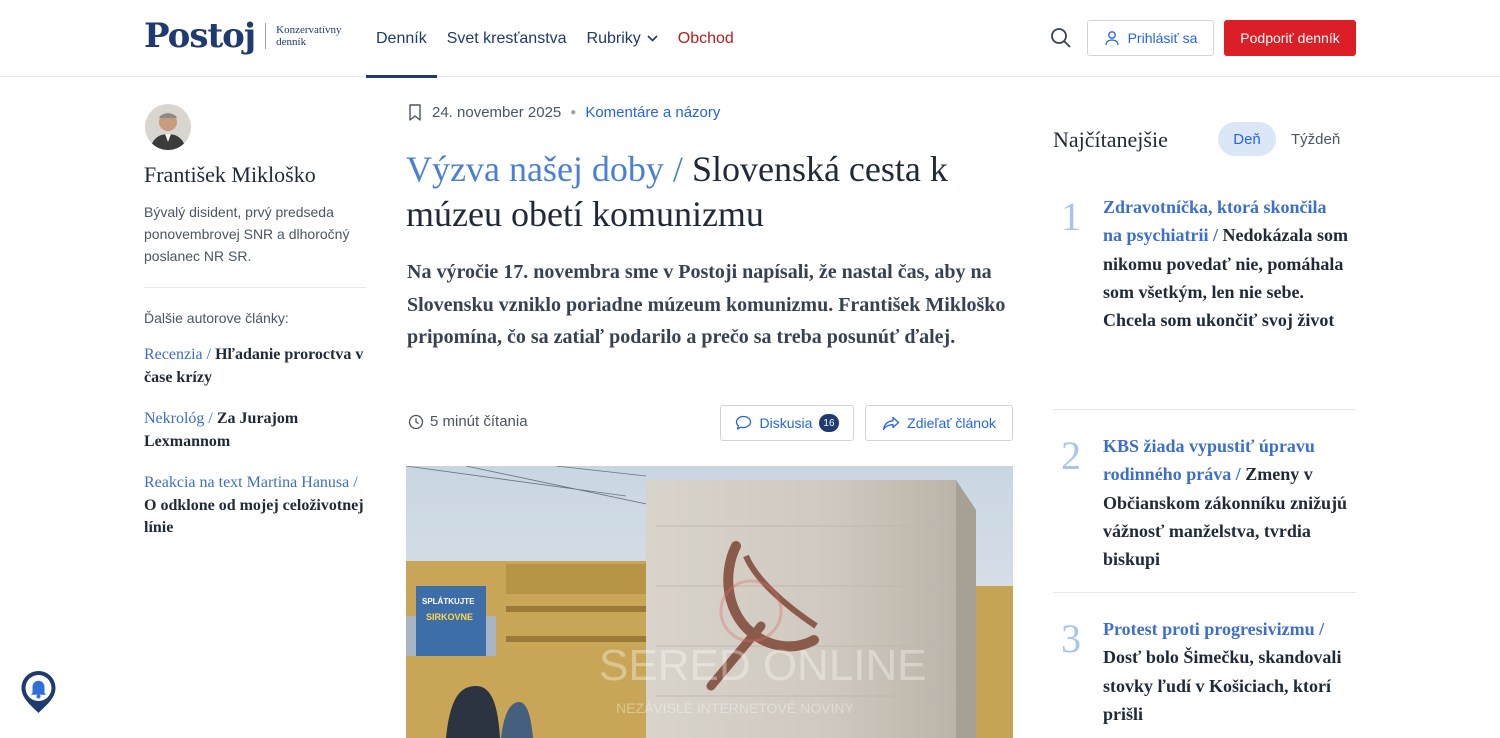 This screenshot has height=738, width=1500. What do you see at coordinates (230, 175) in the screenshot?
I see `author-name: František Mikloško` at bounding box center [230, 175].